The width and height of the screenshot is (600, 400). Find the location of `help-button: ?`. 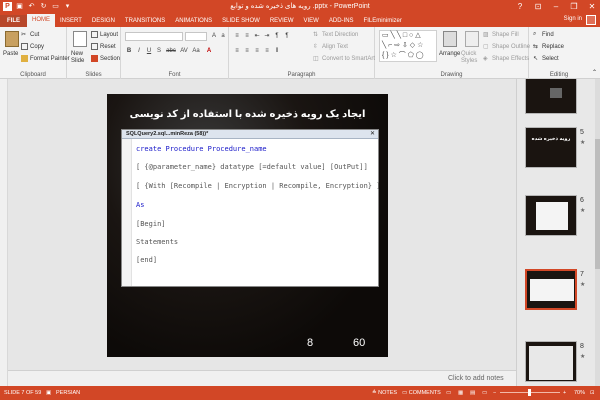

help-button: ? is located at coordinates (520, 6).